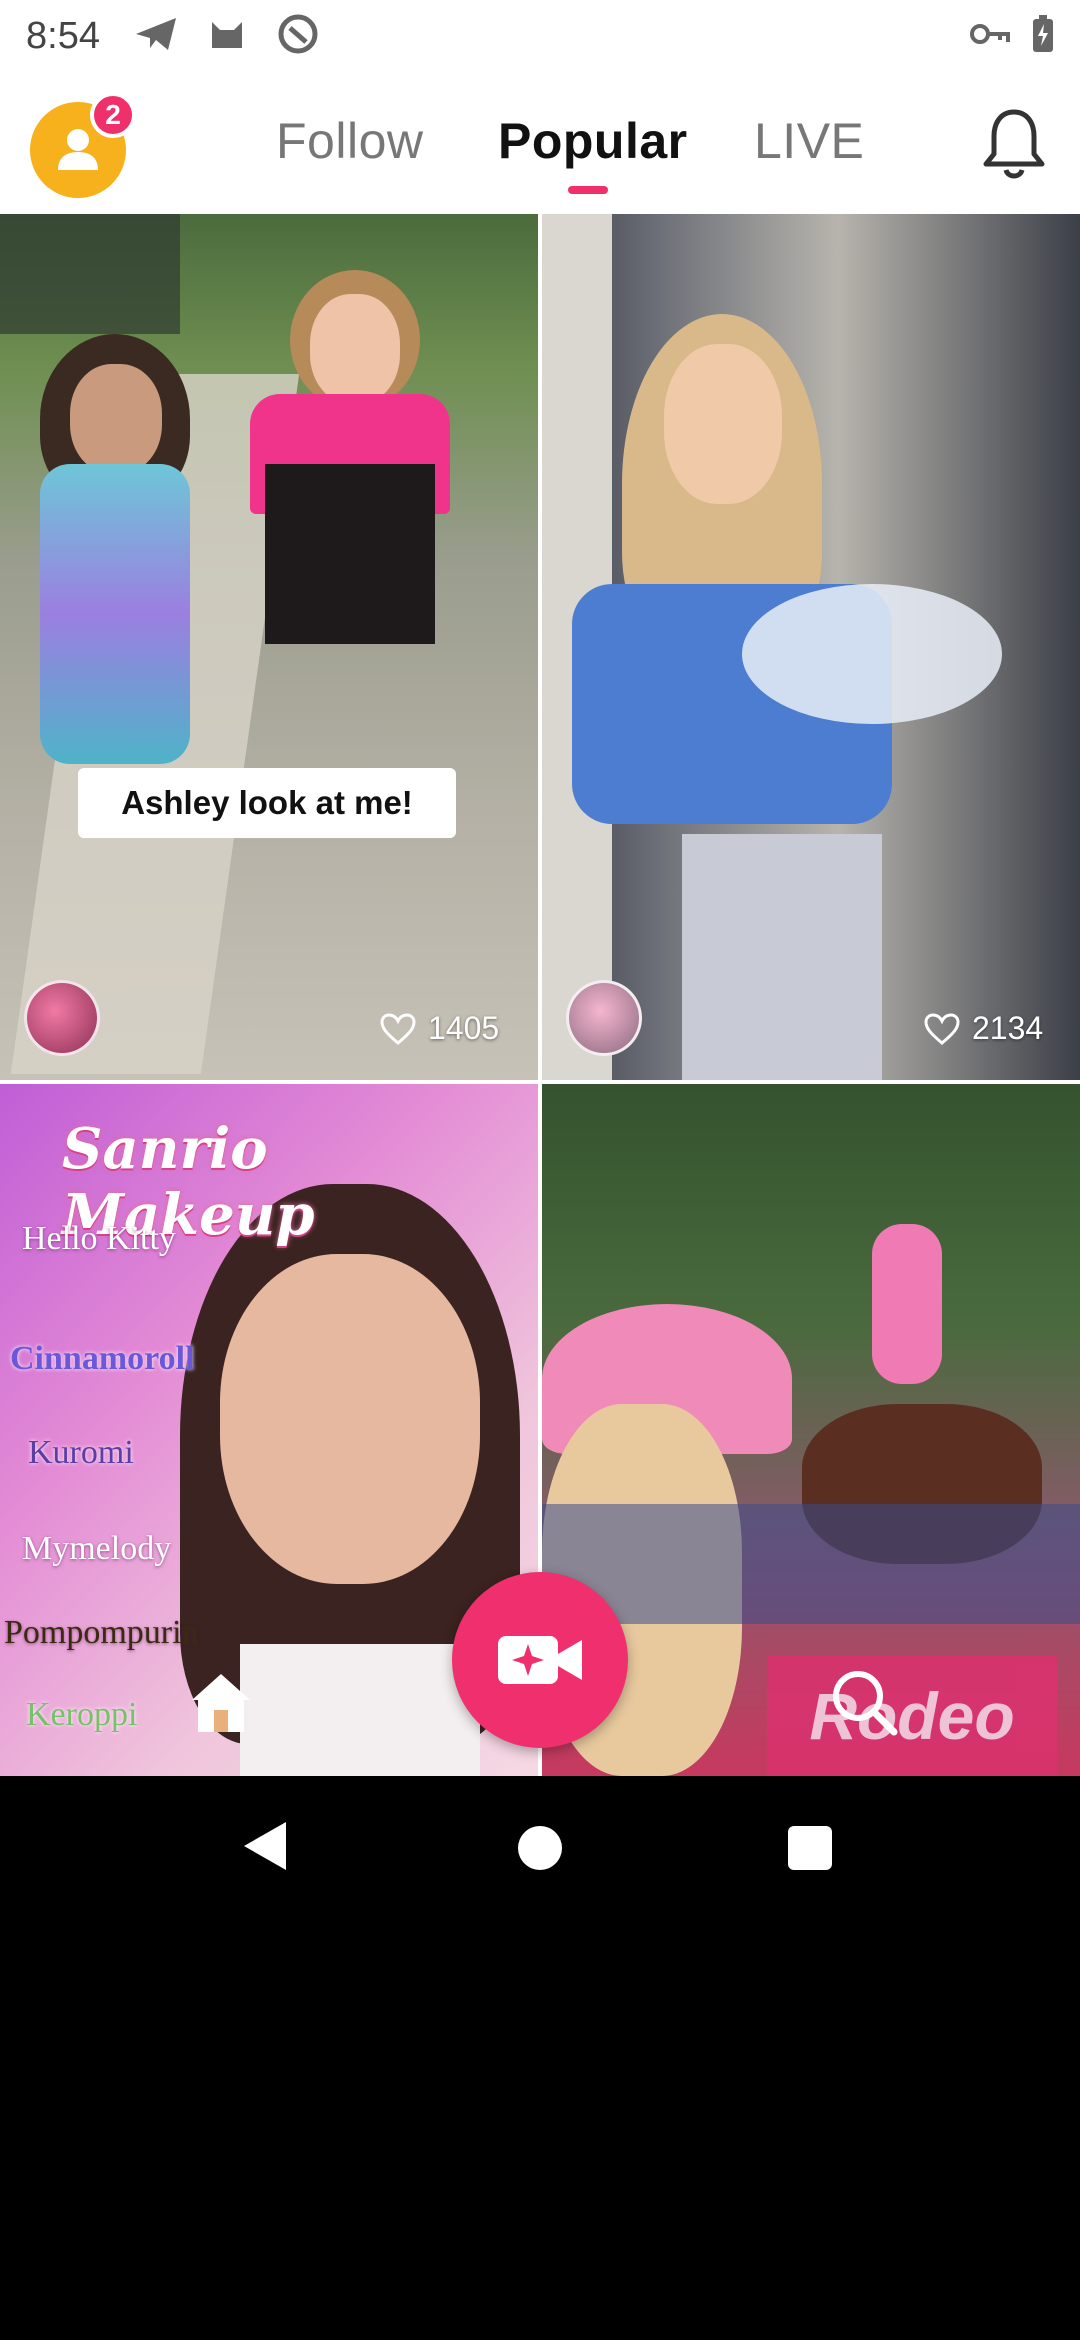 The height and width of the screenshot is (2340, 1080). What do you see at coordinates (912, 1716) in the screenshot?
I see `video-title-overlay: Rodeo` at bounding box center [912, 1716].